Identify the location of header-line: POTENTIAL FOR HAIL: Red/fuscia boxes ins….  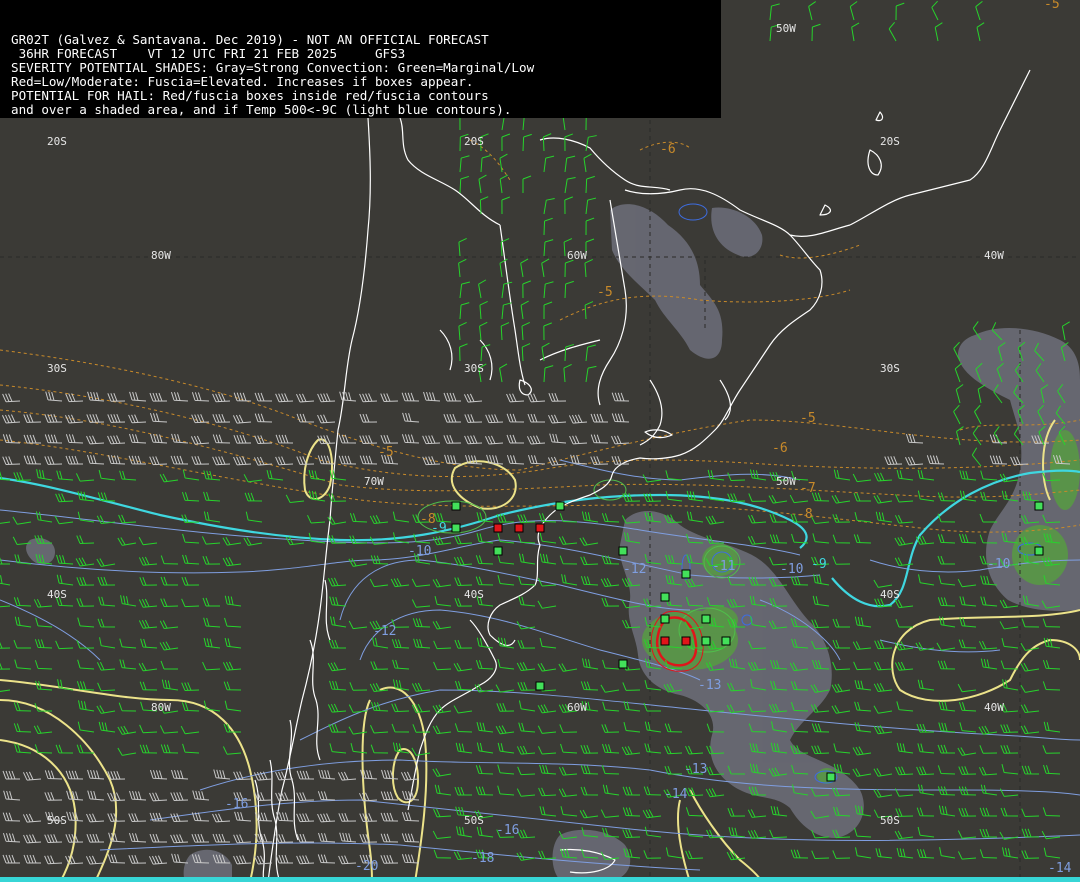
(250, 95).